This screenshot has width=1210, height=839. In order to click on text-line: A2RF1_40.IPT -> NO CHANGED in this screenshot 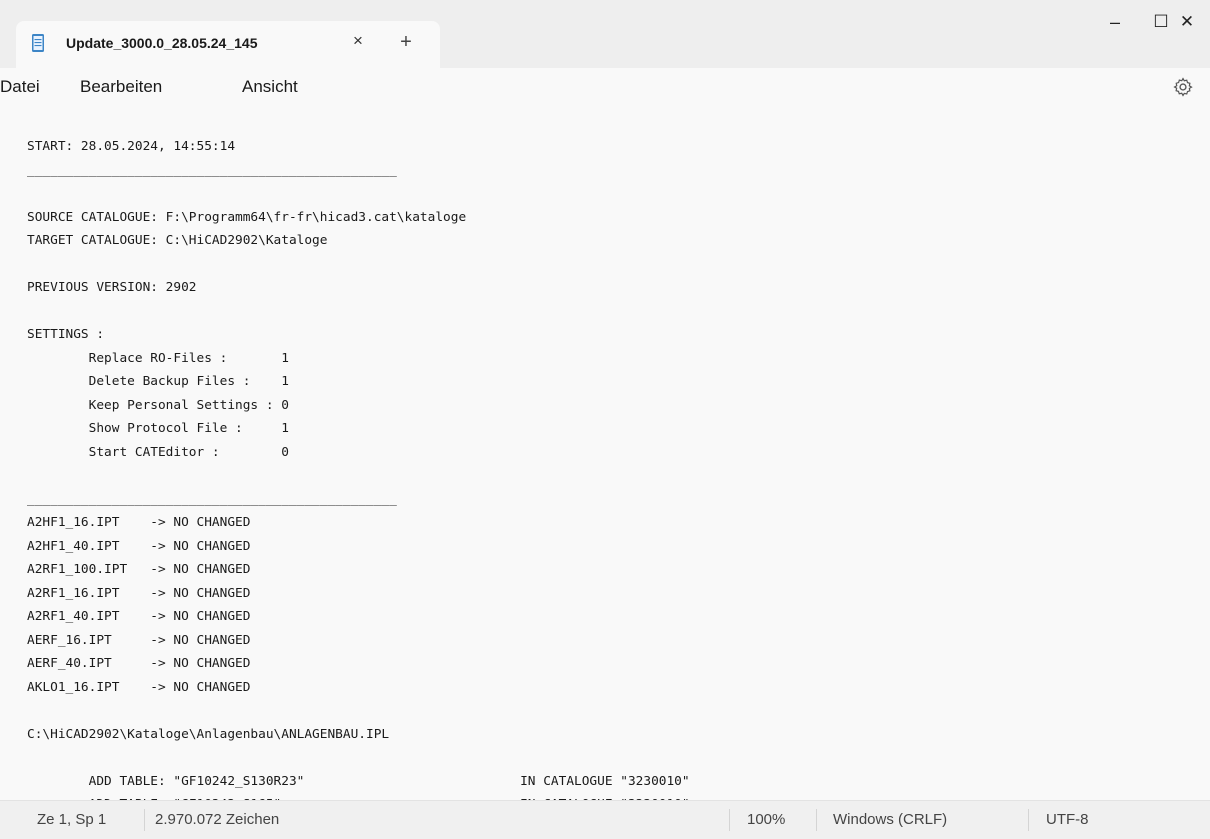, I will do `click(139, 616)`.